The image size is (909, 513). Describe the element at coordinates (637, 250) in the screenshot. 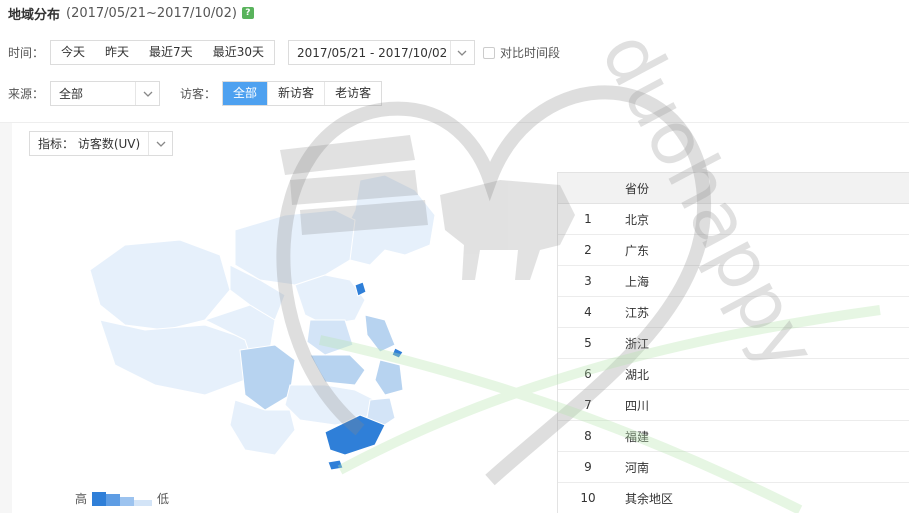

I see `province-cell: 广东` at that location.